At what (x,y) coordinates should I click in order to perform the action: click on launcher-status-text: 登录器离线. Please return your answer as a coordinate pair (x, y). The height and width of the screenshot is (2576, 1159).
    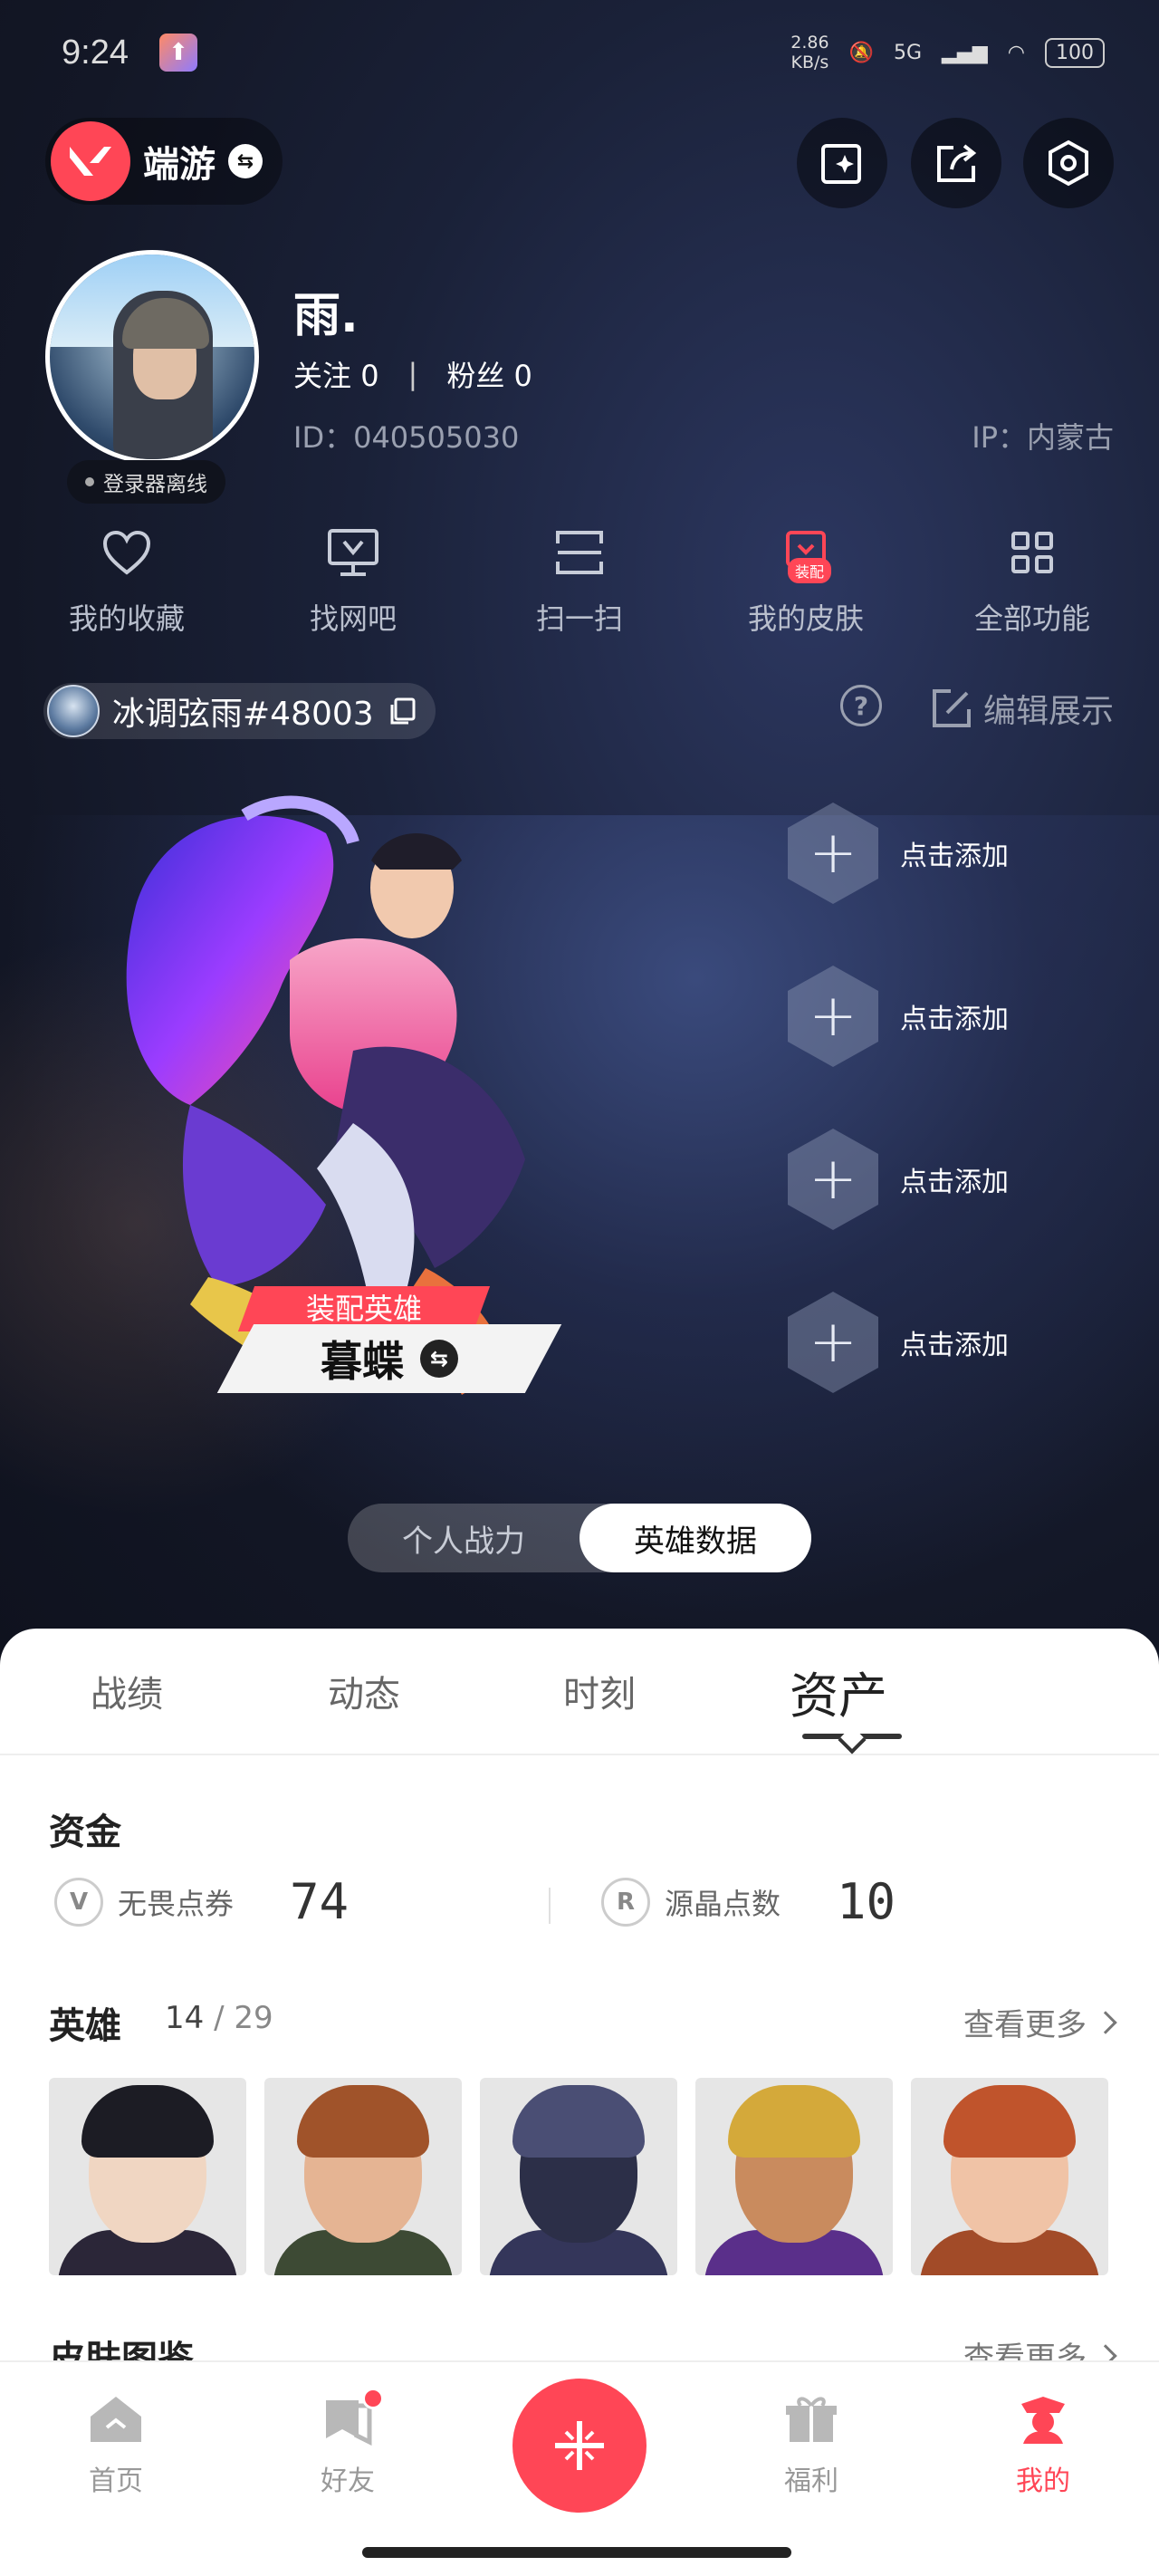
    Looking at the image, I should click on (155, 484).